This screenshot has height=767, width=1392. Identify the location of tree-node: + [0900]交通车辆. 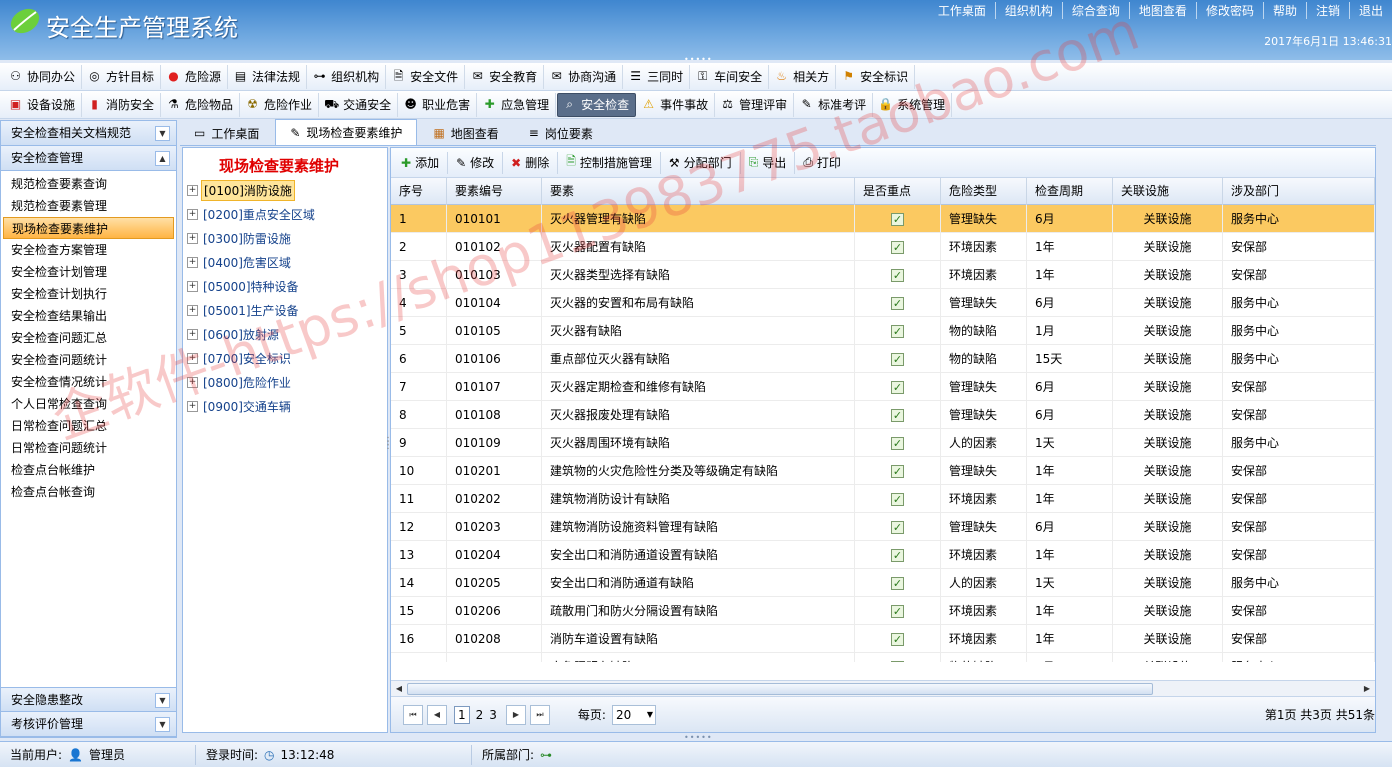
(285, 406).